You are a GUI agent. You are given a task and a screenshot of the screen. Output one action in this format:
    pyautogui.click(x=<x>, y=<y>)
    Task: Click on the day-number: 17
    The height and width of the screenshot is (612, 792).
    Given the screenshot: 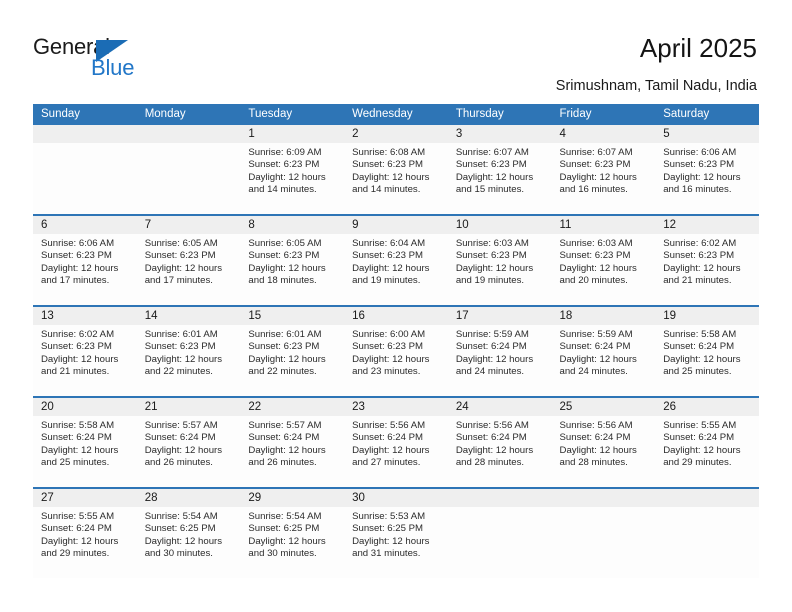 What is the action you would take?
    pyautogui.click(x=500, y=316)
    